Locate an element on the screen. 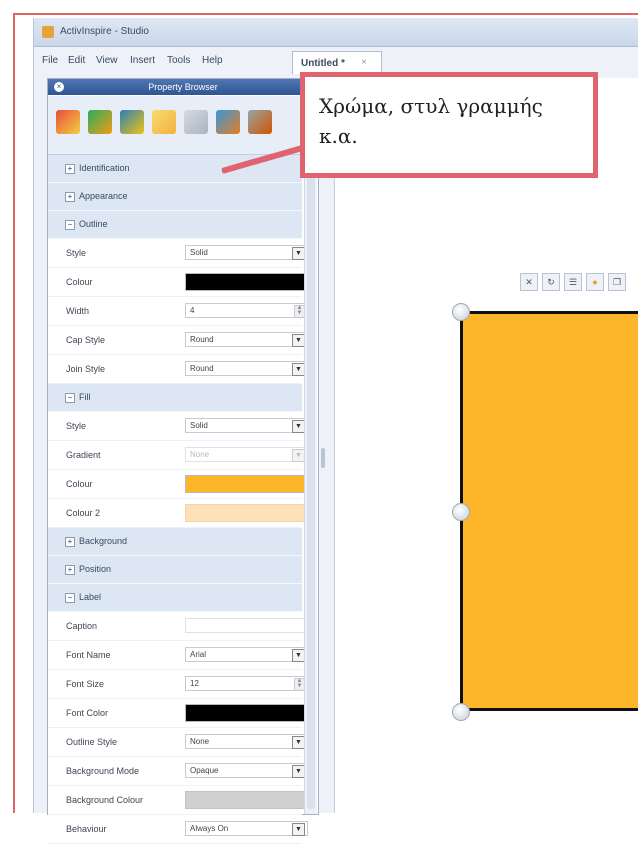 This screenshot has height=844, width=638. behaviour-select: Always On ▼ is located at coordinates (246, 828).